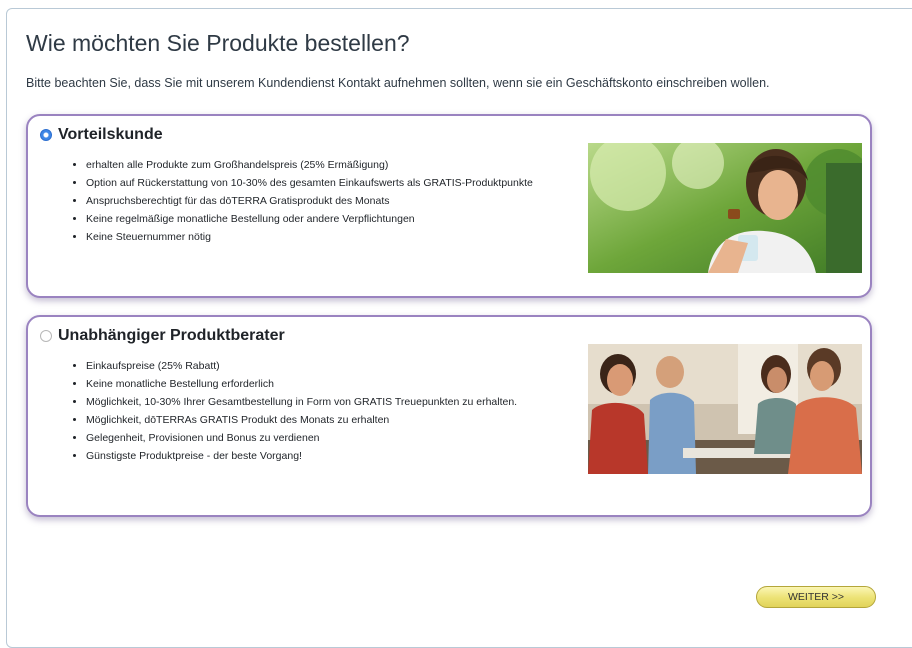  Describe the element at coordinates (46, 336) in the screenshot. I see `radio-unselected-icon` at that location.